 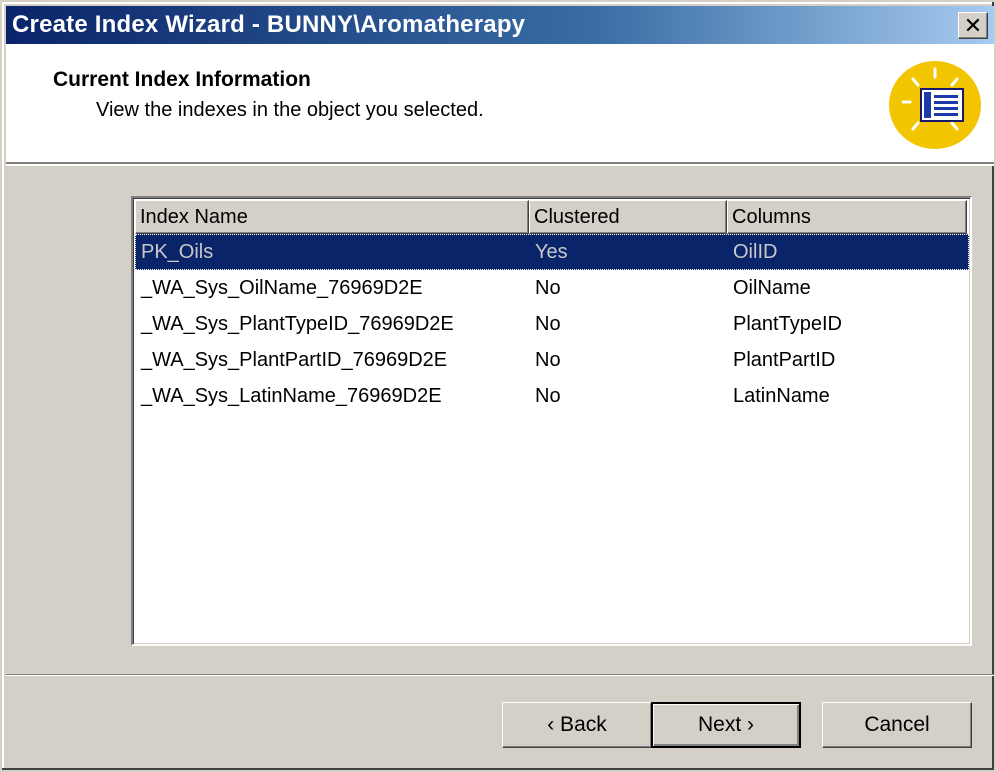 What do you see at coordinates (282, 287) in the screenshot?
I see `index-name-cell: _WA_Sys_OilName_76969D2E` at bounding box center [282, 287].